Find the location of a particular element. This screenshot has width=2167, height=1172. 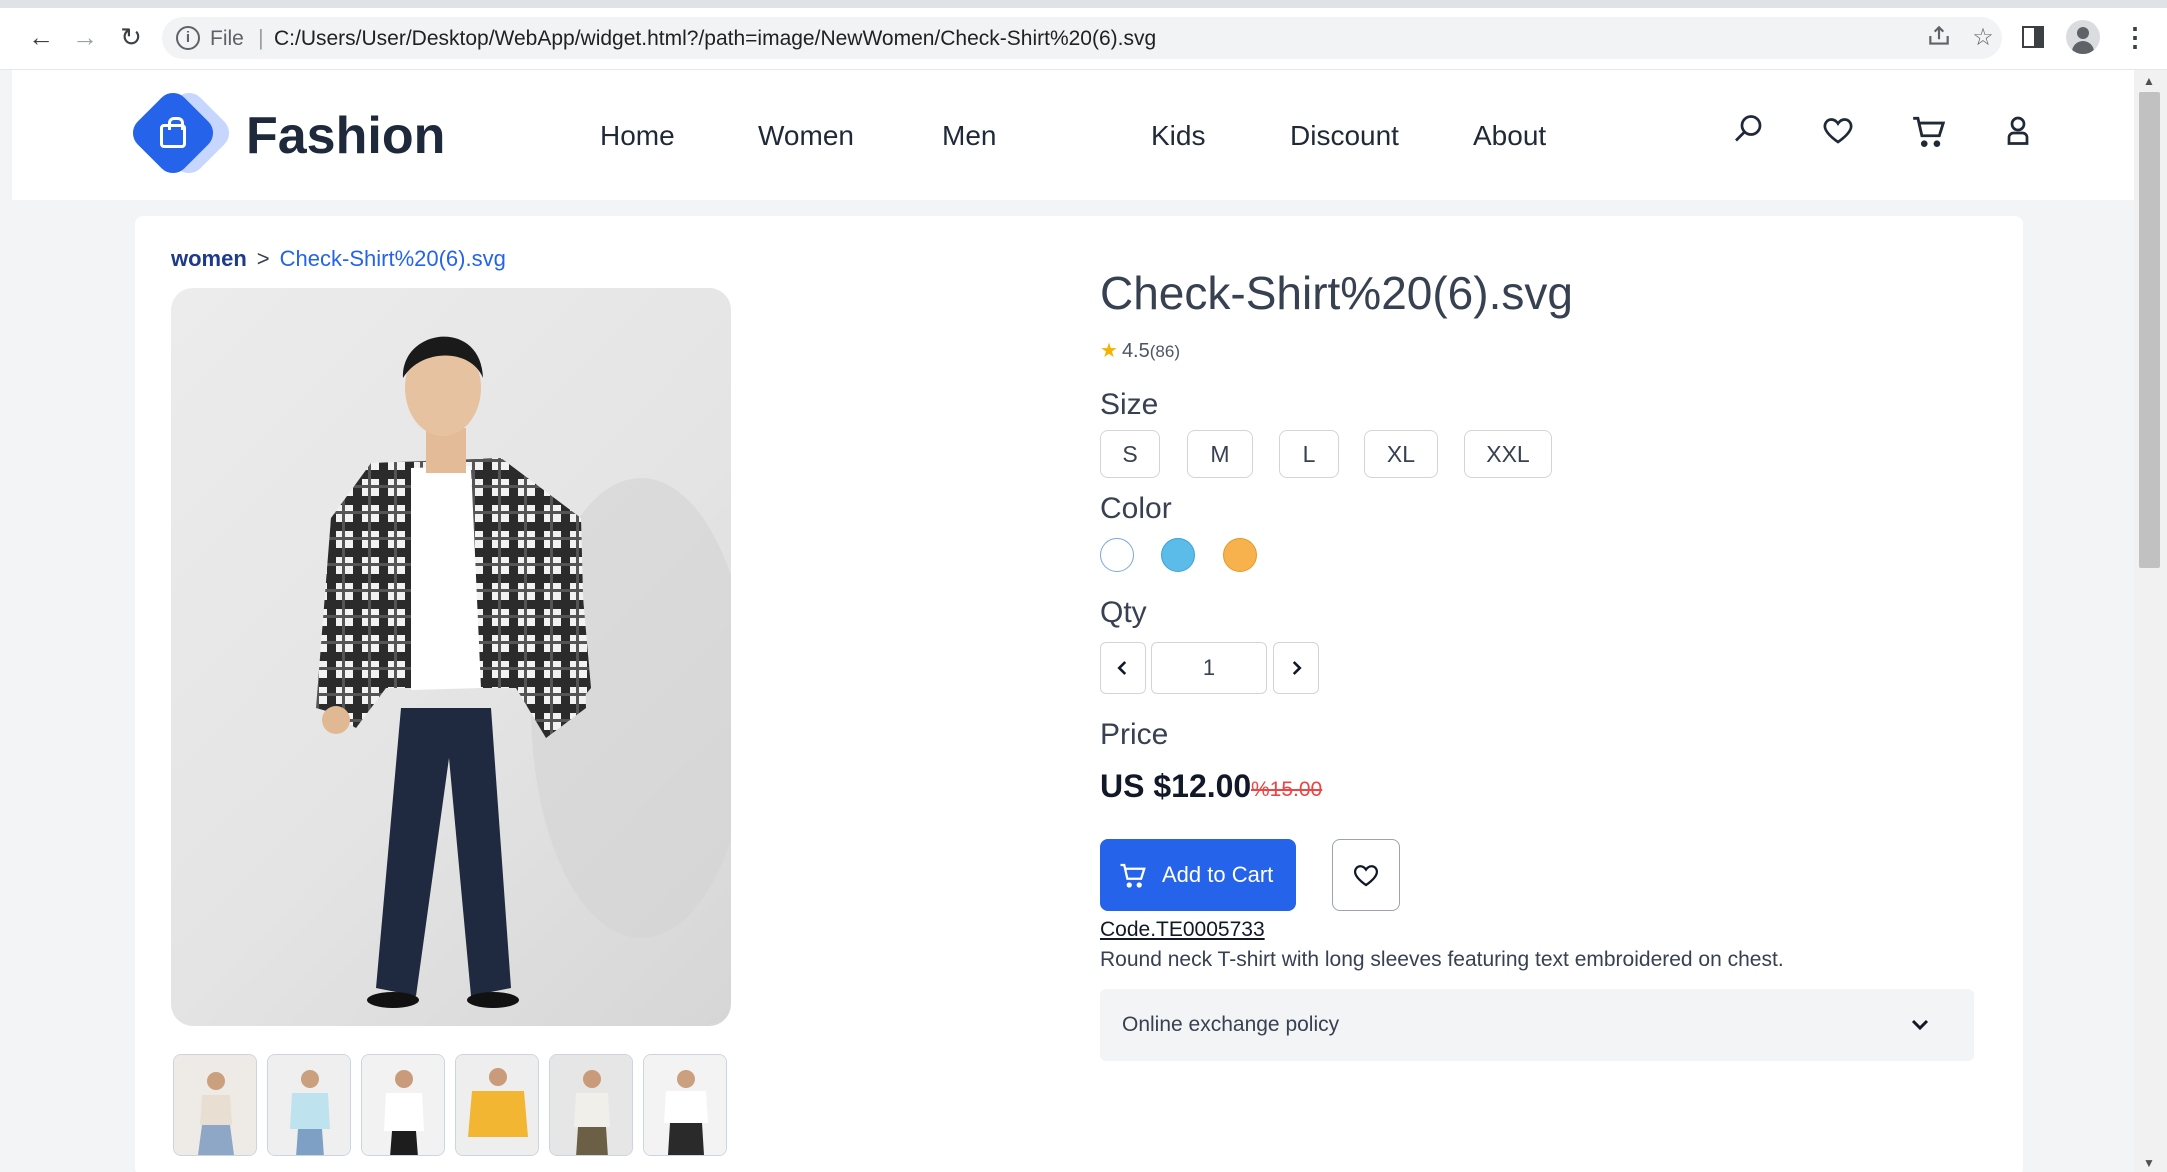

size-xl-button: XL is located at coordinates (1401, 454).